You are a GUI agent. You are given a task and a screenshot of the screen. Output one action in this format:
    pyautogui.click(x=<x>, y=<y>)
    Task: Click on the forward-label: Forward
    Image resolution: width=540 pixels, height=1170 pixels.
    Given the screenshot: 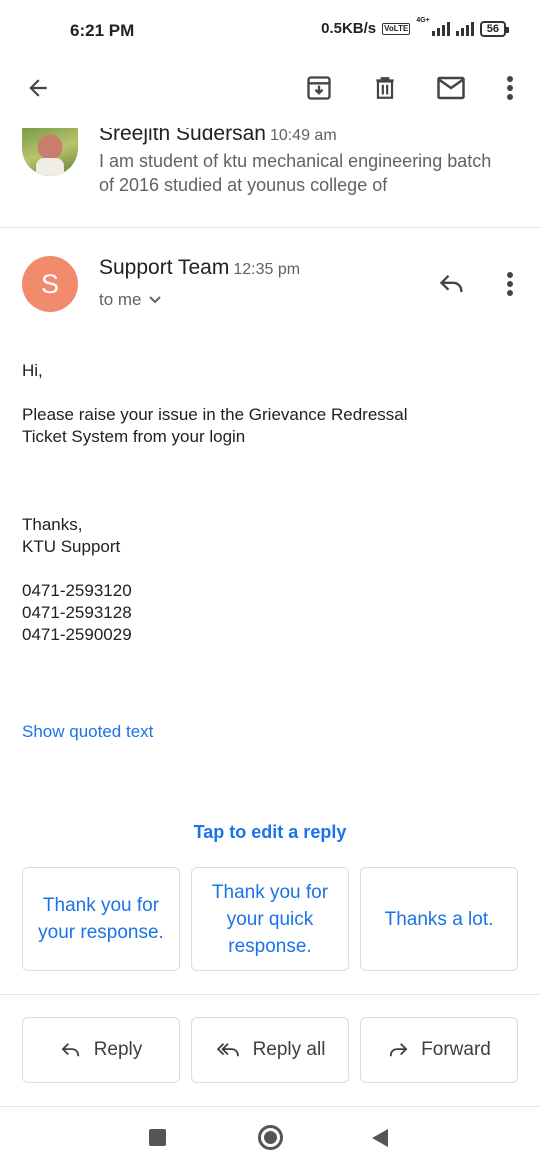 What is the action you would take?
    pyautogui.click(x=456, y=1049)
    